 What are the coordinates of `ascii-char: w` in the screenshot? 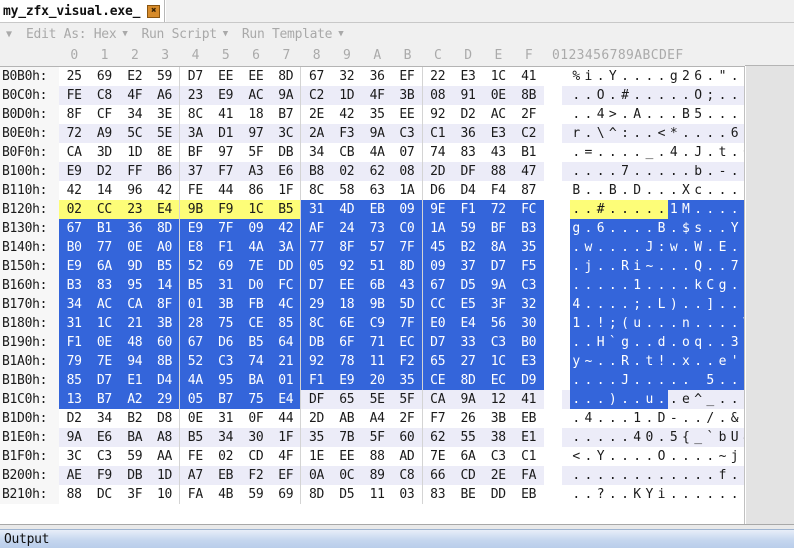 It's located at (673, 247).